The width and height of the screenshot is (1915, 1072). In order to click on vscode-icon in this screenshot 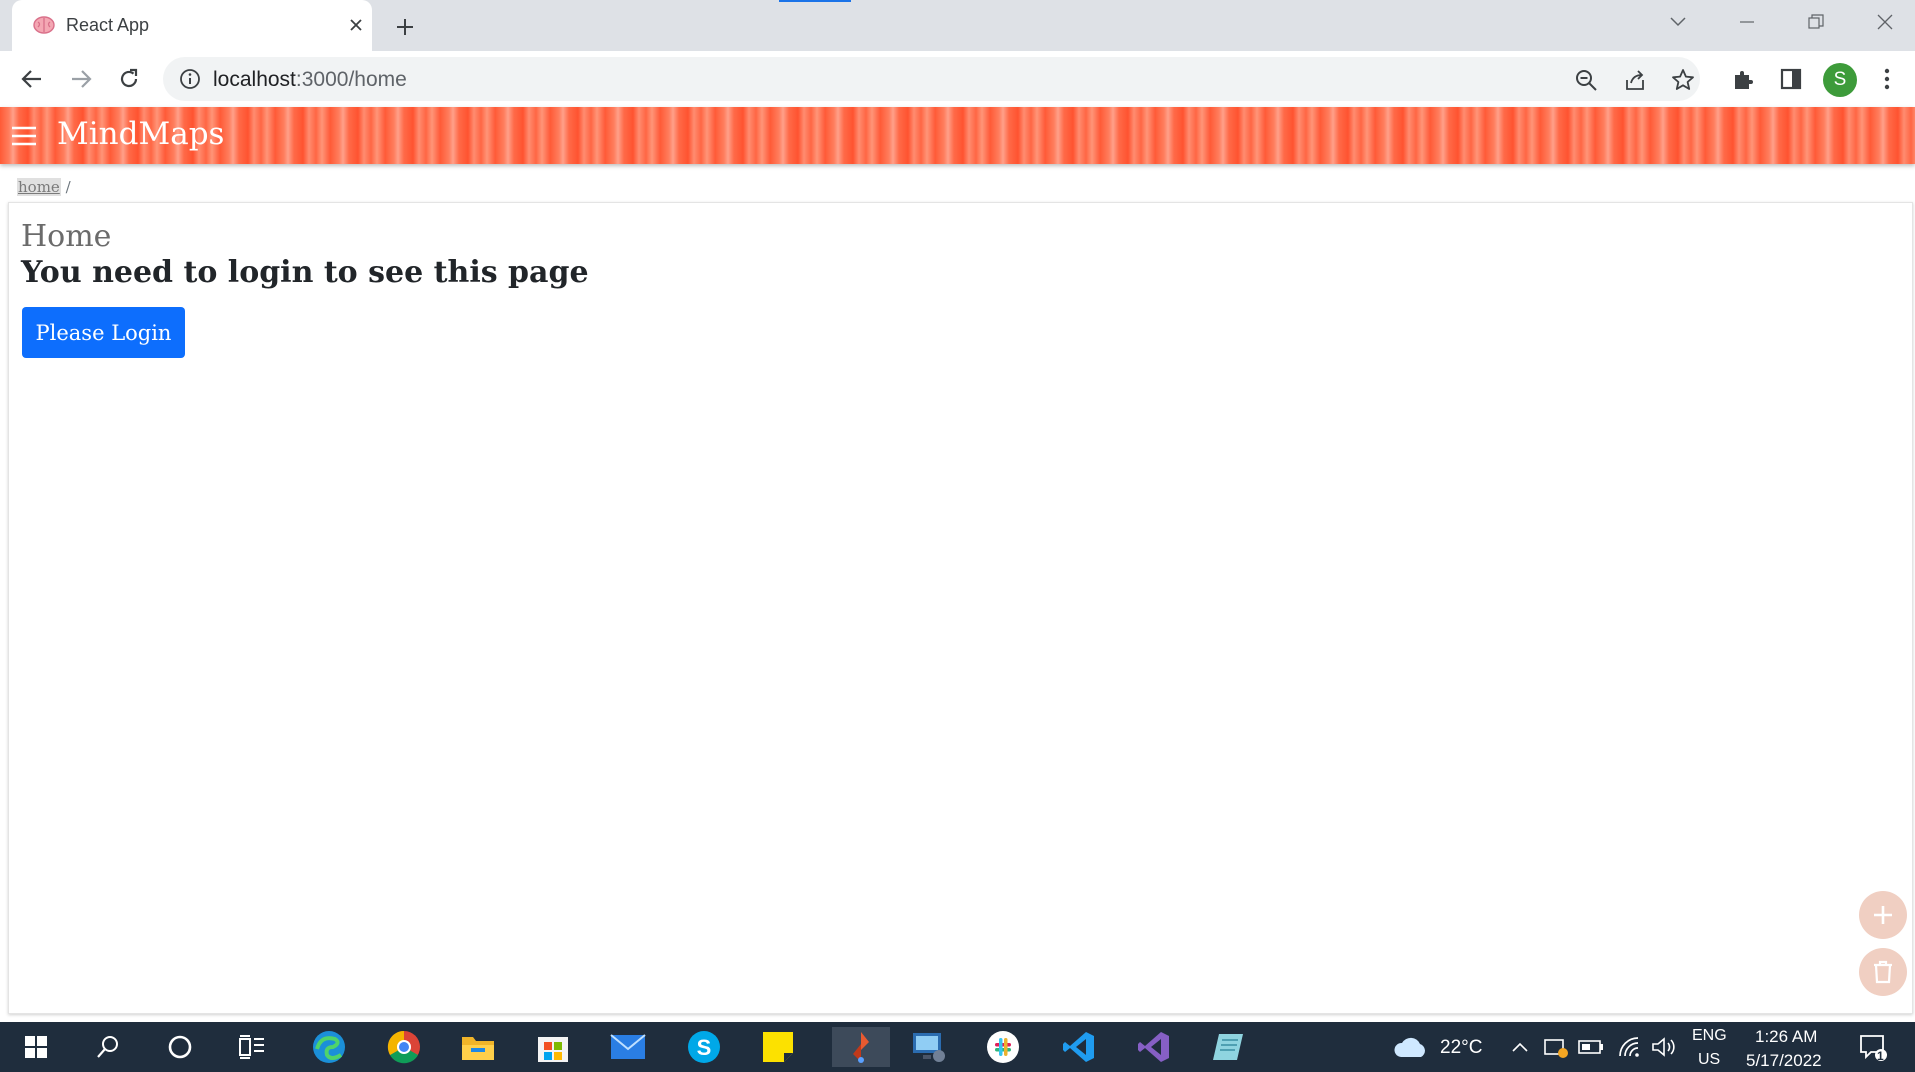, I will do `click(1079, 1047)`.